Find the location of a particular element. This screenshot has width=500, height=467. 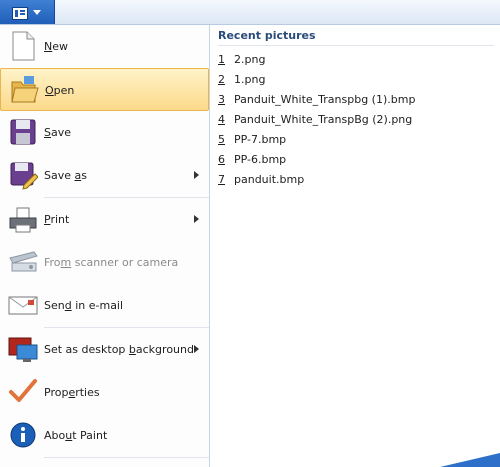

paint-menu-button is located at coordinates (27, 12).